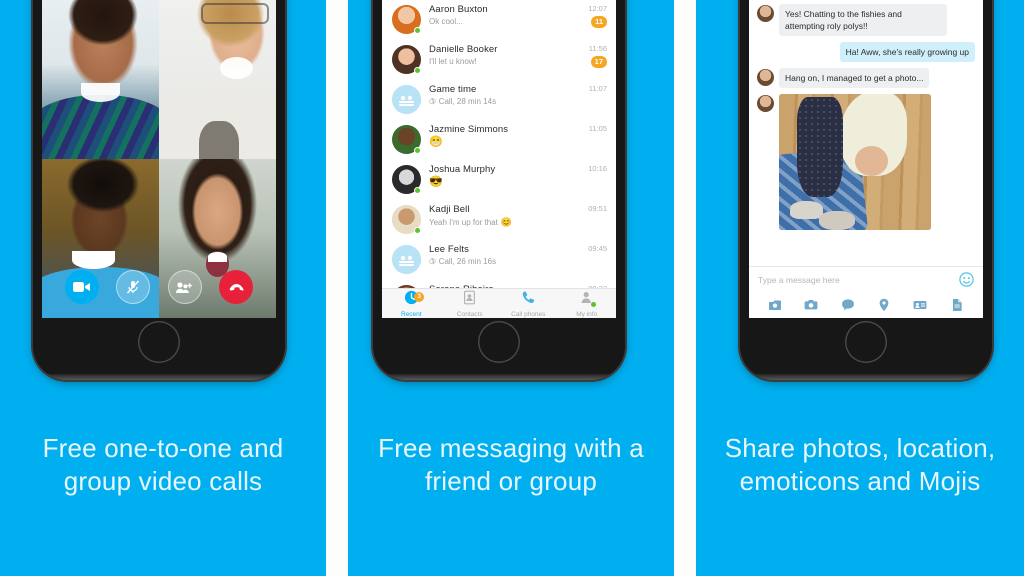 The height and width of the screenshot is (576, 1024). I want to click on timestamp: 11:56, so click(597, 48).